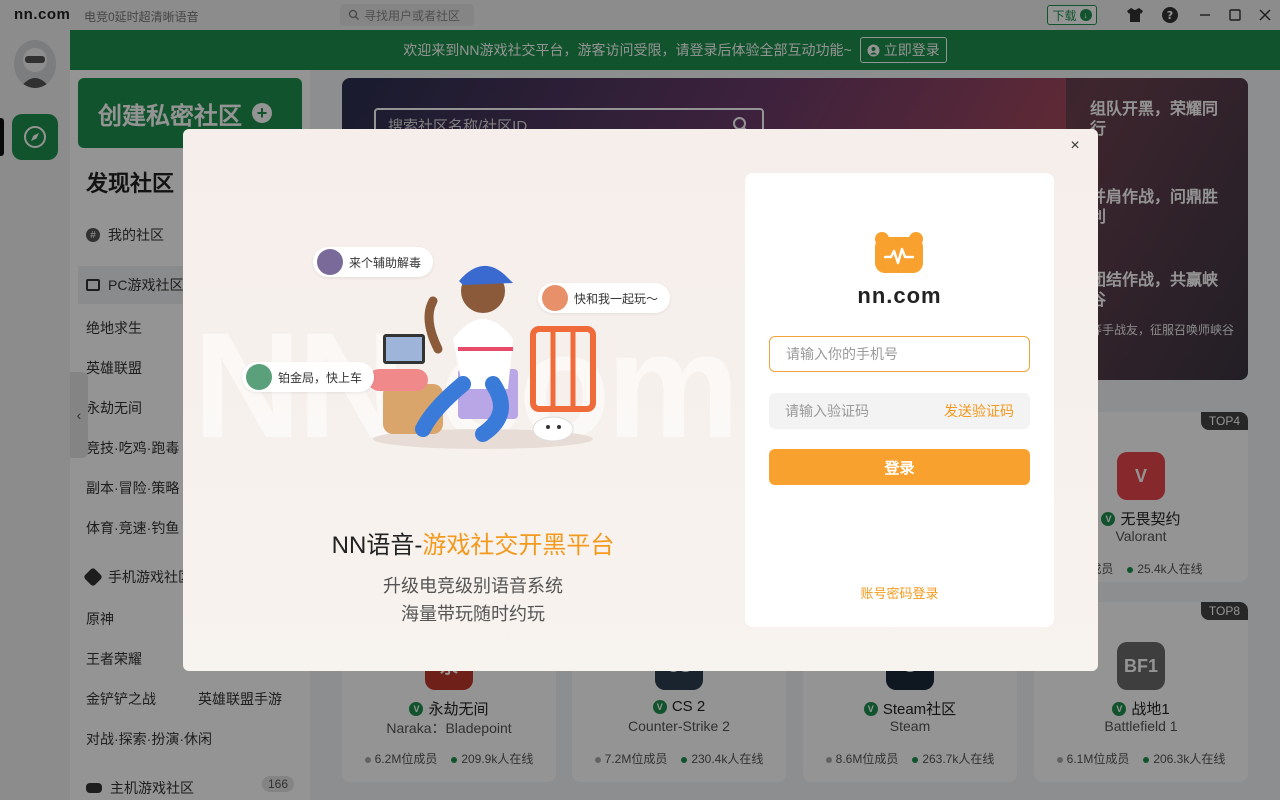  I want to click on modal-tagline: NN语音-游戏社交开黑平台, so click(473, 542).